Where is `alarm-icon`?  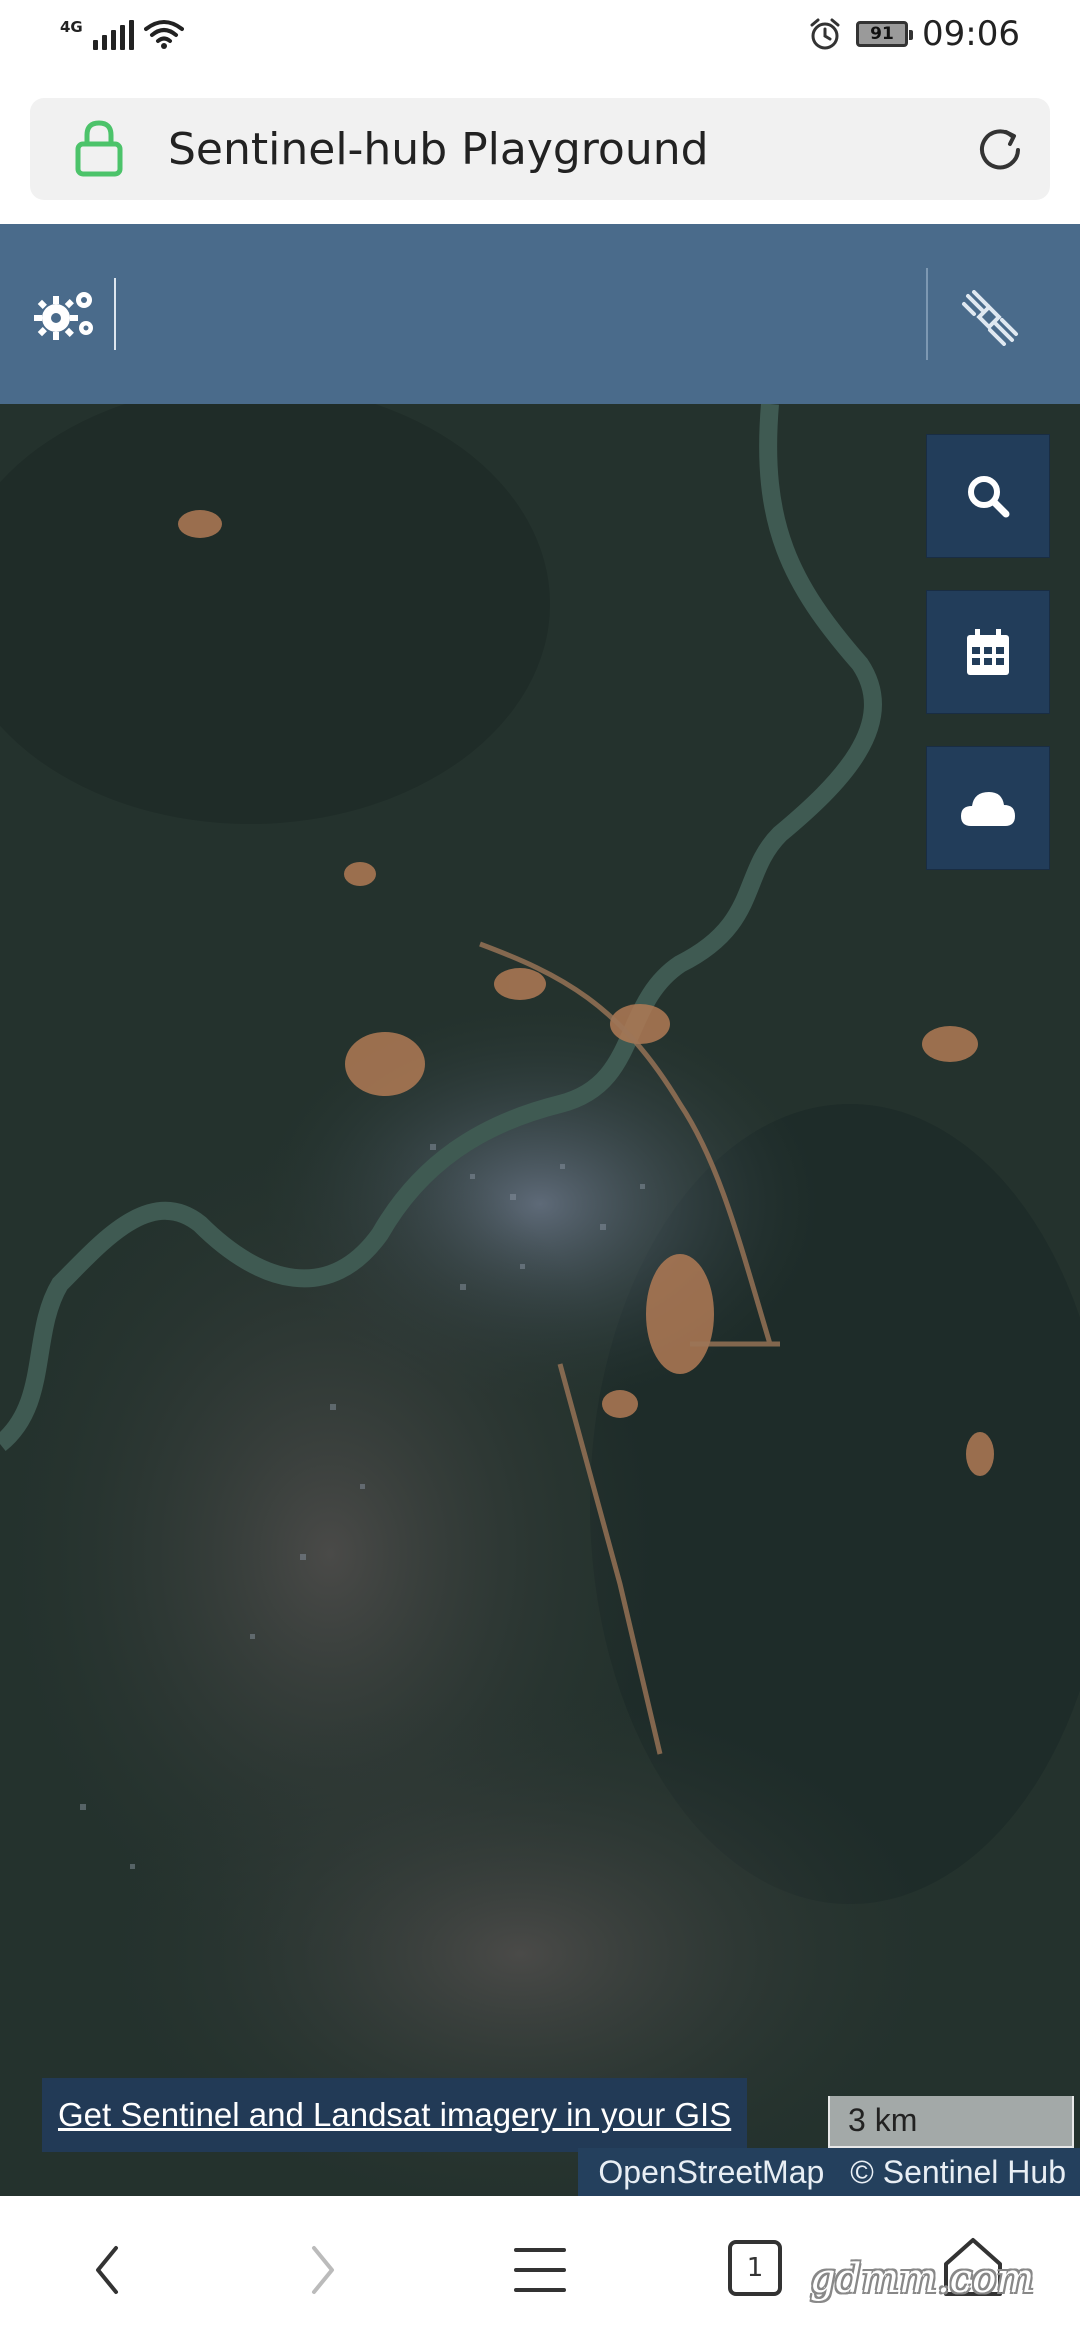 alarm-icon is located at coordinates (825, 34).